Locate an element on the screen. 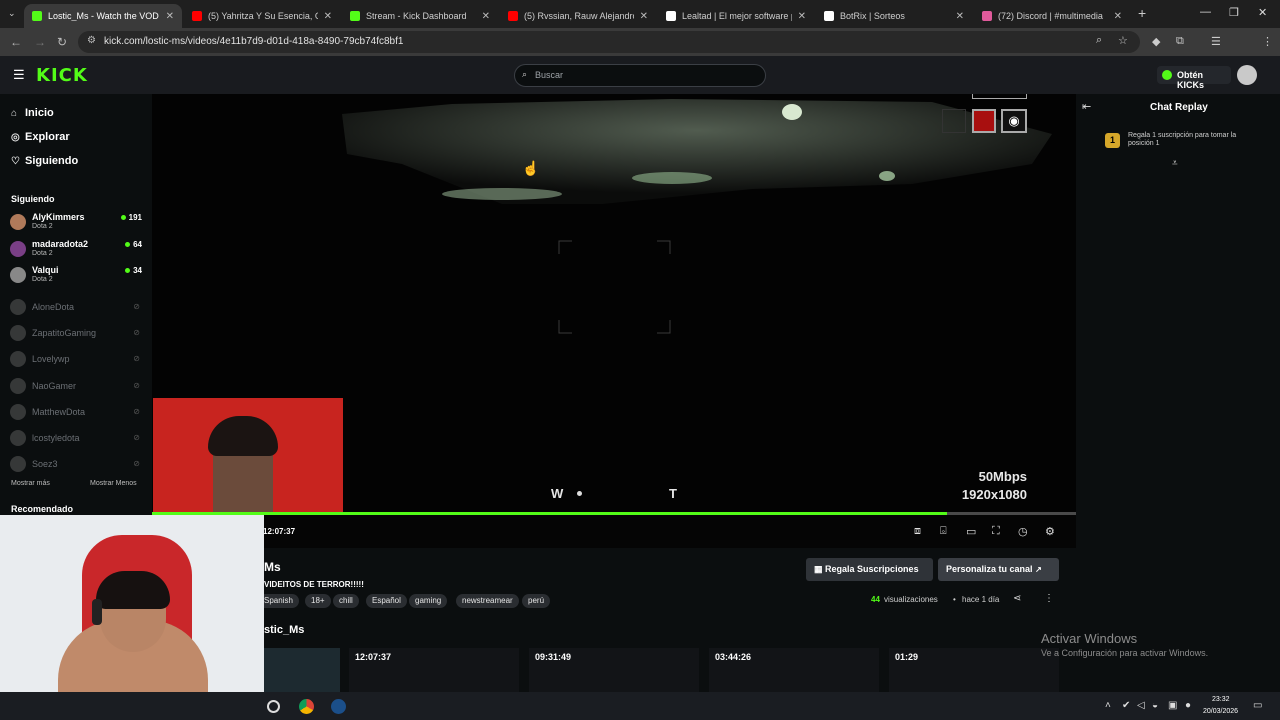 This screenshot has height=720, width=1280. customize-channel-button: Personaliza tu canal ↗ is located at coordinates (998, 569).